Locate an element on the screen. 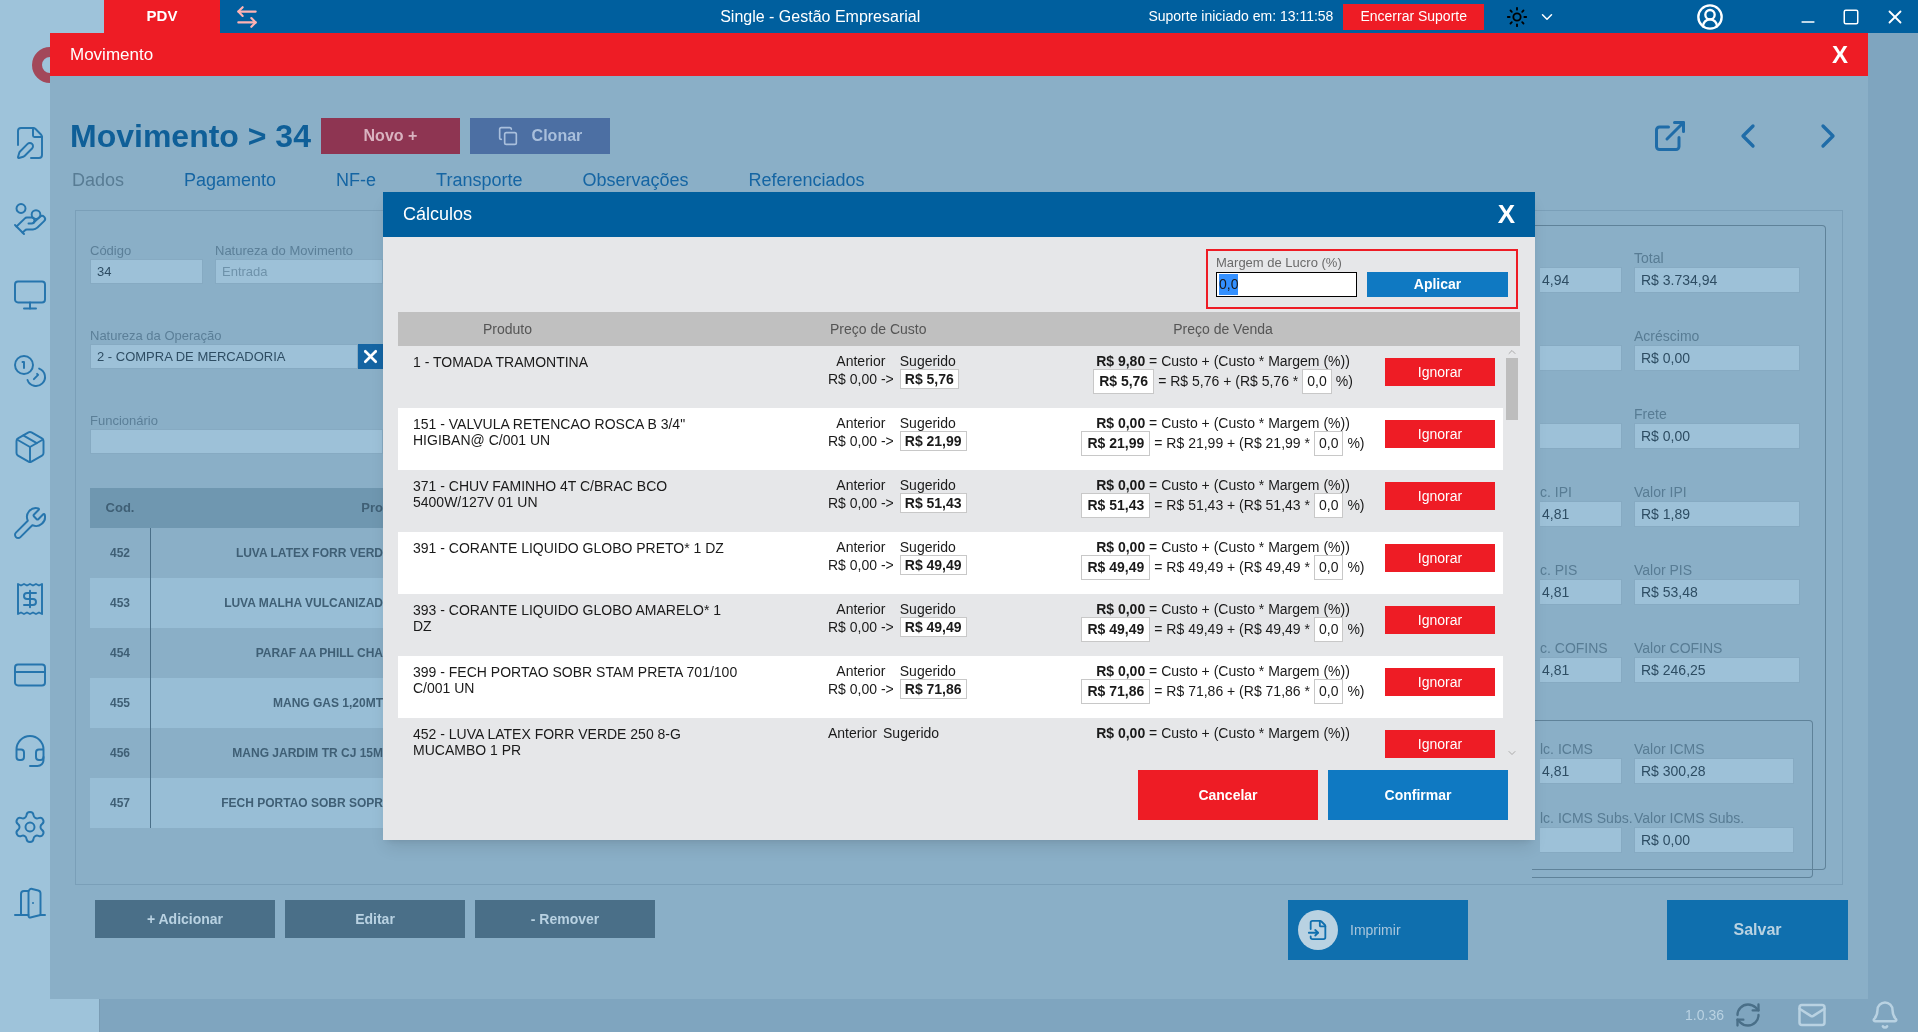 Image resolution: width=1918 pixels, height=1032 pixels. table-cell-text: 454 is located at coordinates (120, 653).